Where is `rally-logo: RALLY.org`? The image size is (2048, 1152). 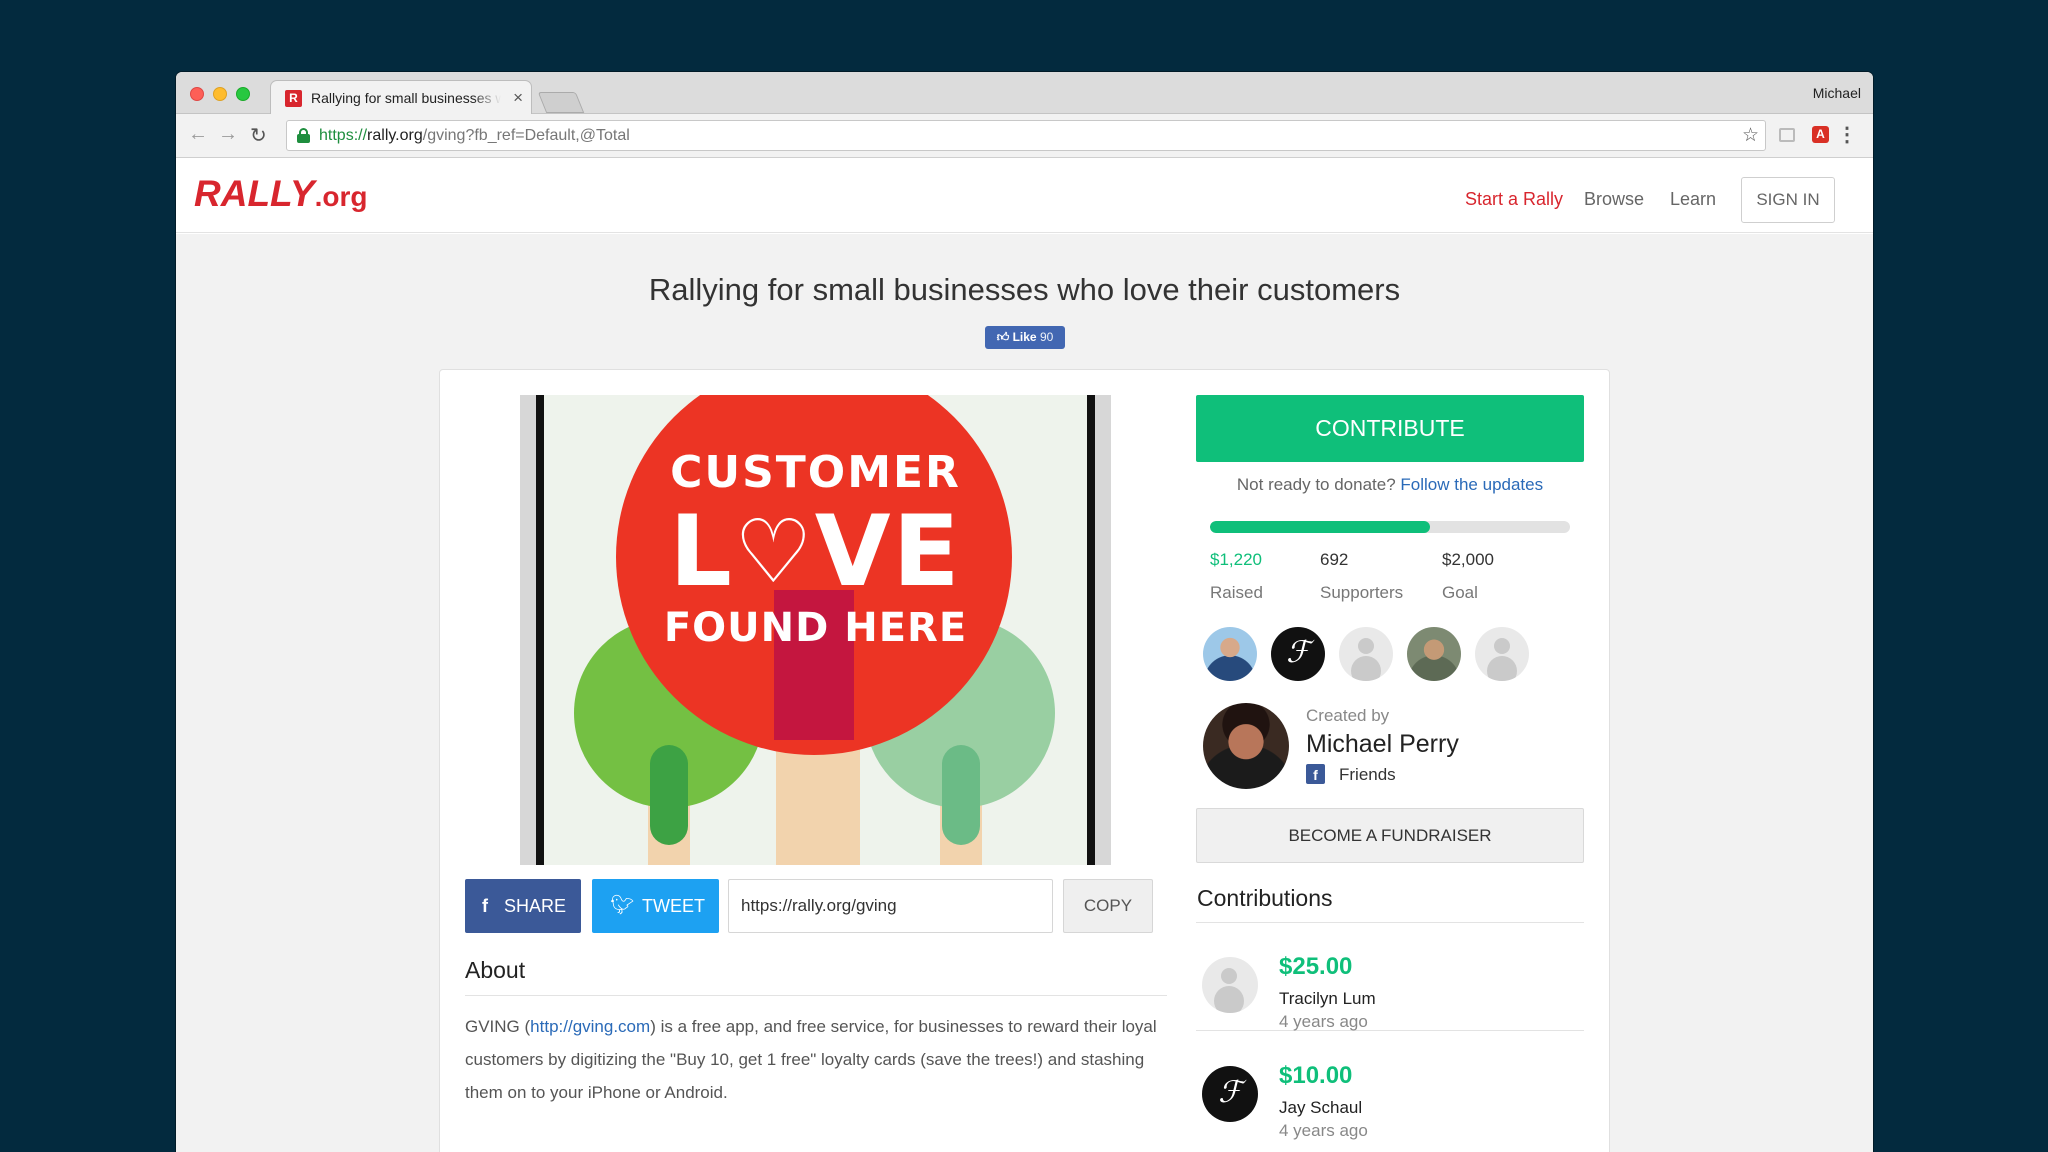 rally-logo: RALLY.org is located at coordinates (280, 194).